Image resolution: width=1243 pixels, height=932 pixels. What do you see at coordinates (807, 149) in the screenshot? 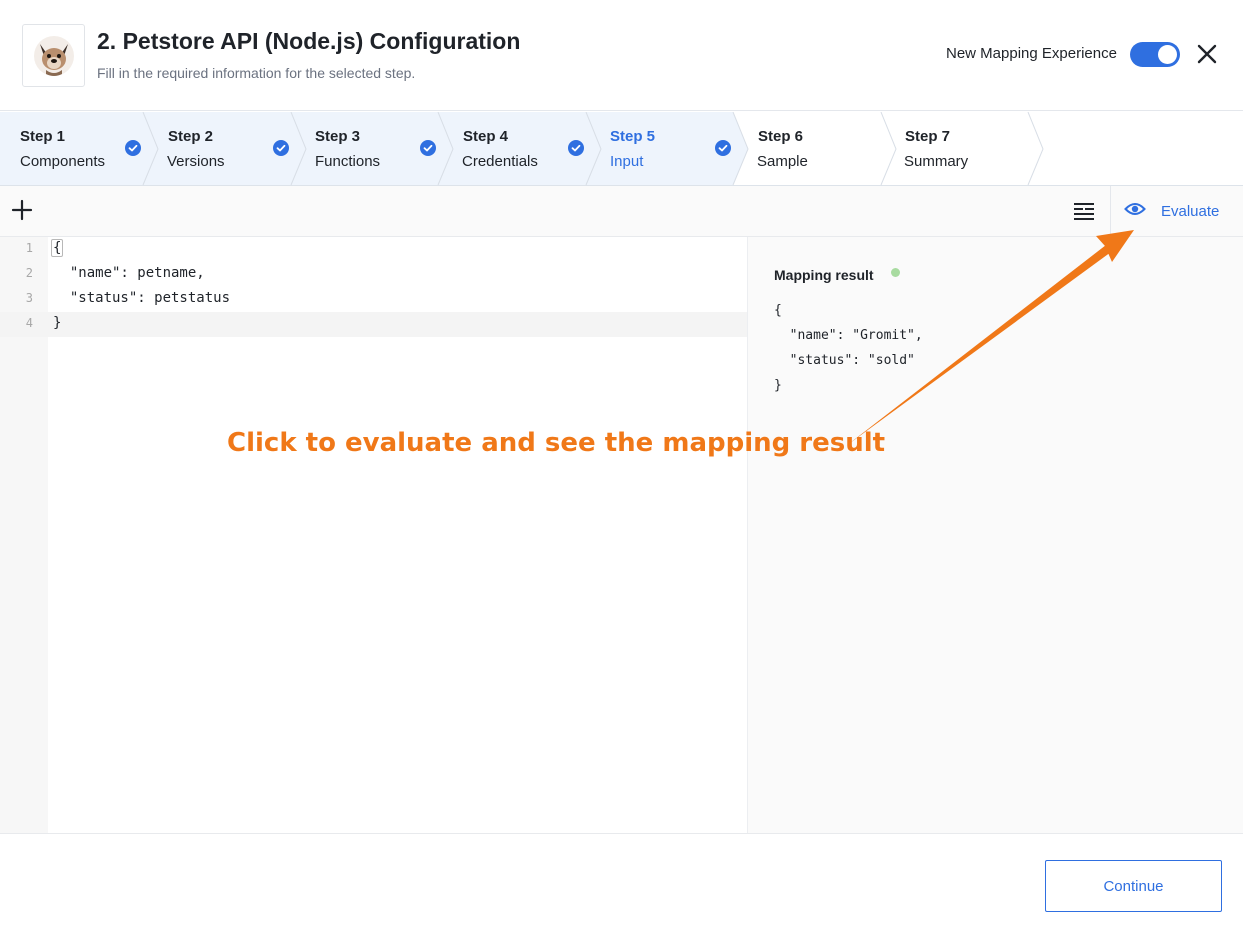
I see `step-6: Step 6 Sample` at bounding box center [807, 149].